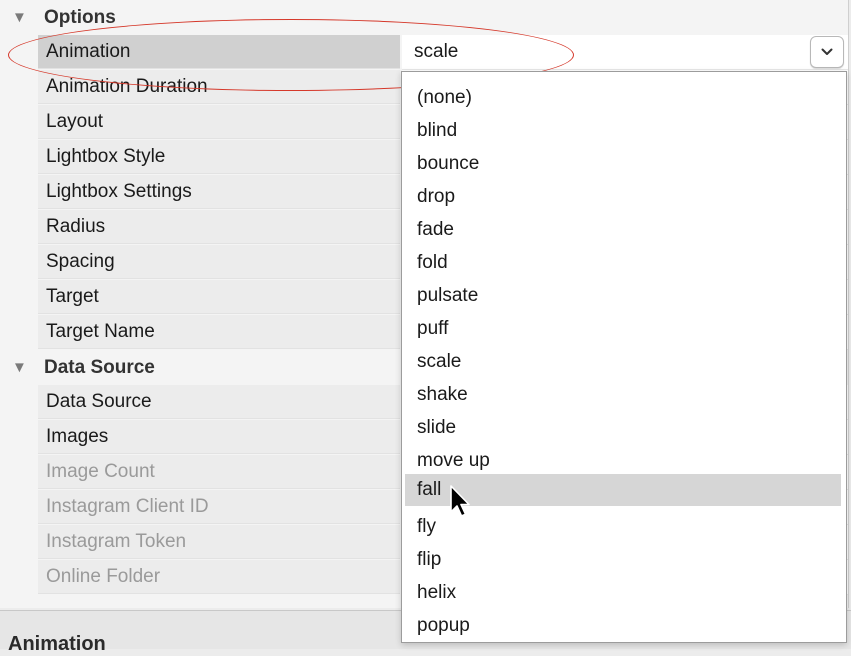  I want to click on property-name: Target Name, so click(219, 332).